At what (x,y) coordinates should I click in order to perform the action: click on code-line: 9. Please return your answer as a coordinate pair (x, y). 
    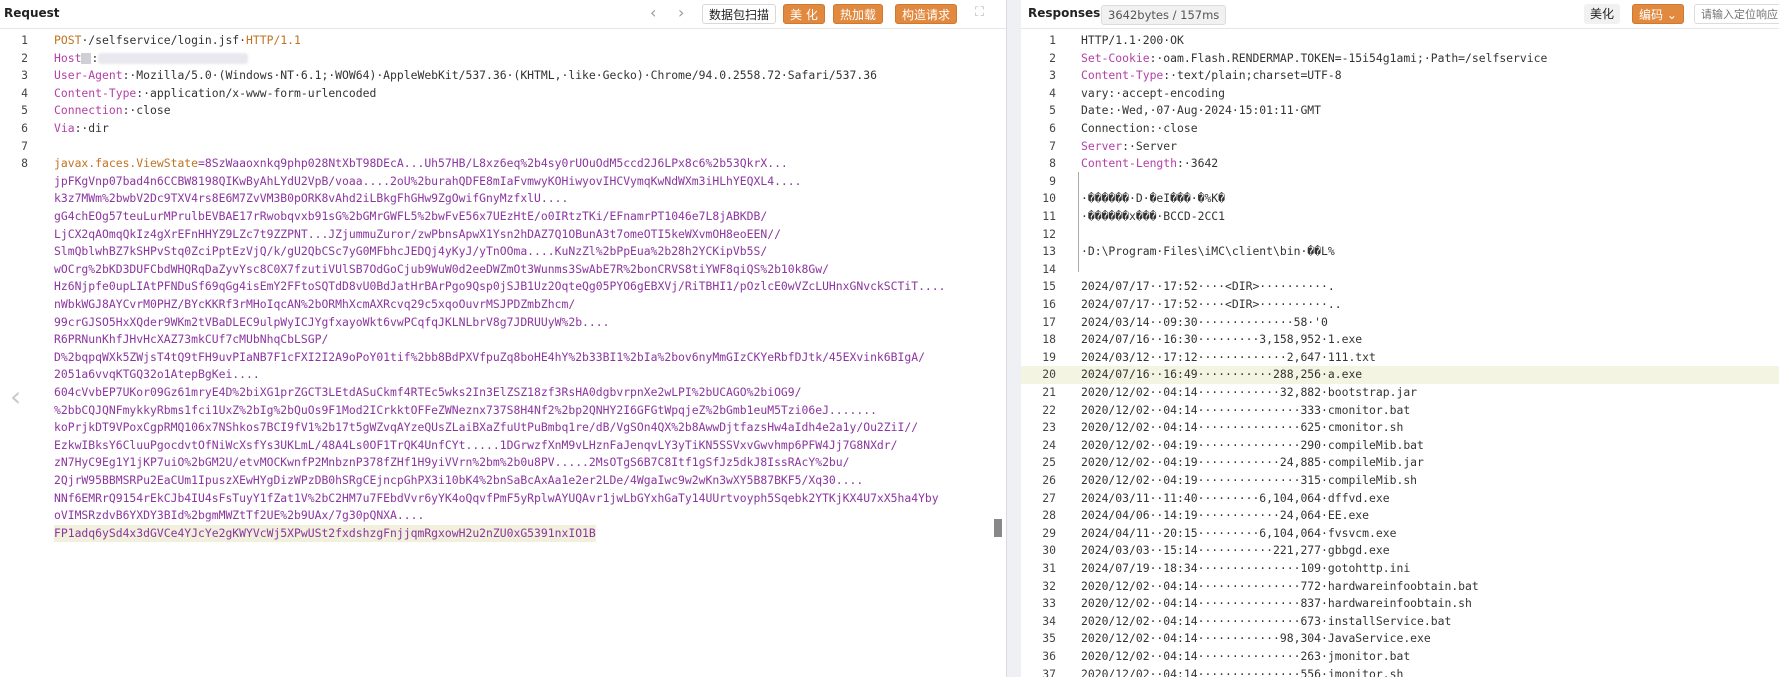
    Looking at the image, I should click on (1400, 182).